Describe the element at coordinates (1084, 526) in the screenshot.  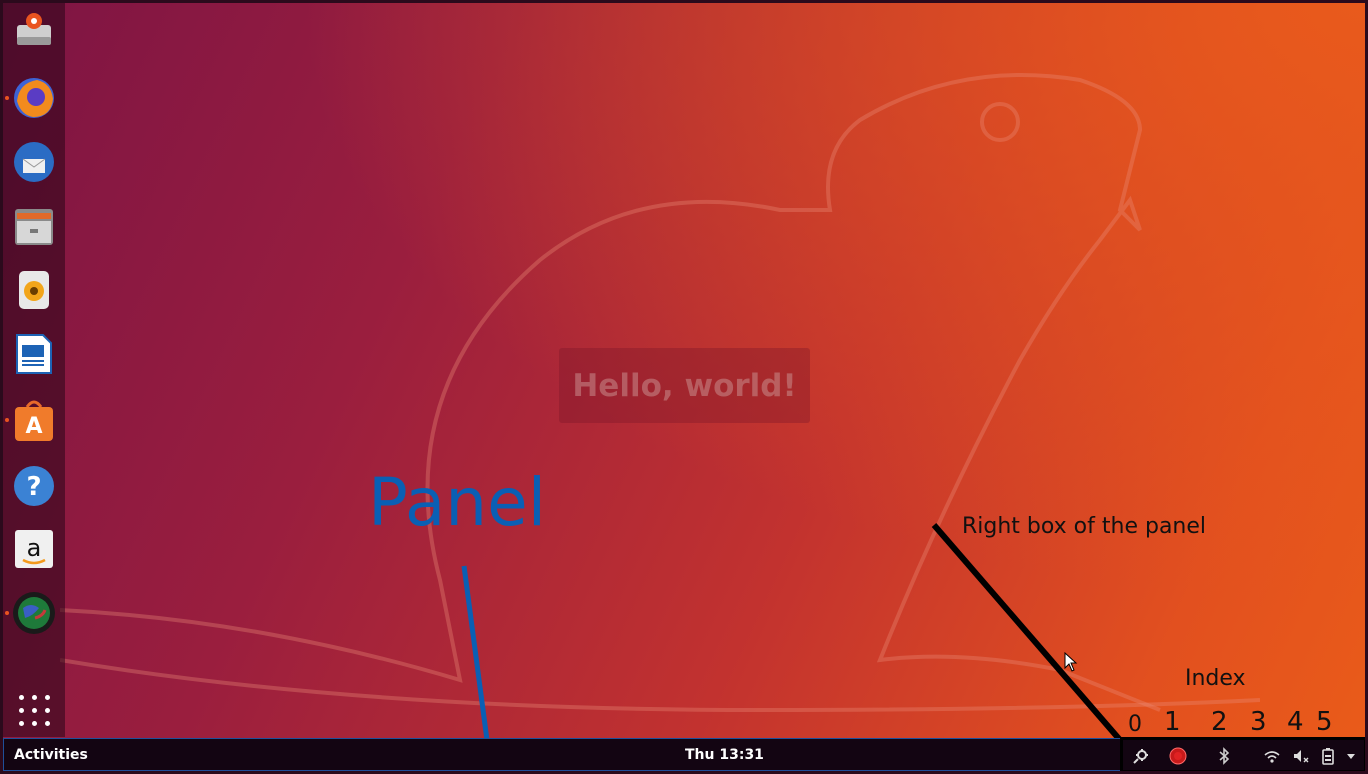
I see `right-box-annotation: Right box of the panel` at that location.